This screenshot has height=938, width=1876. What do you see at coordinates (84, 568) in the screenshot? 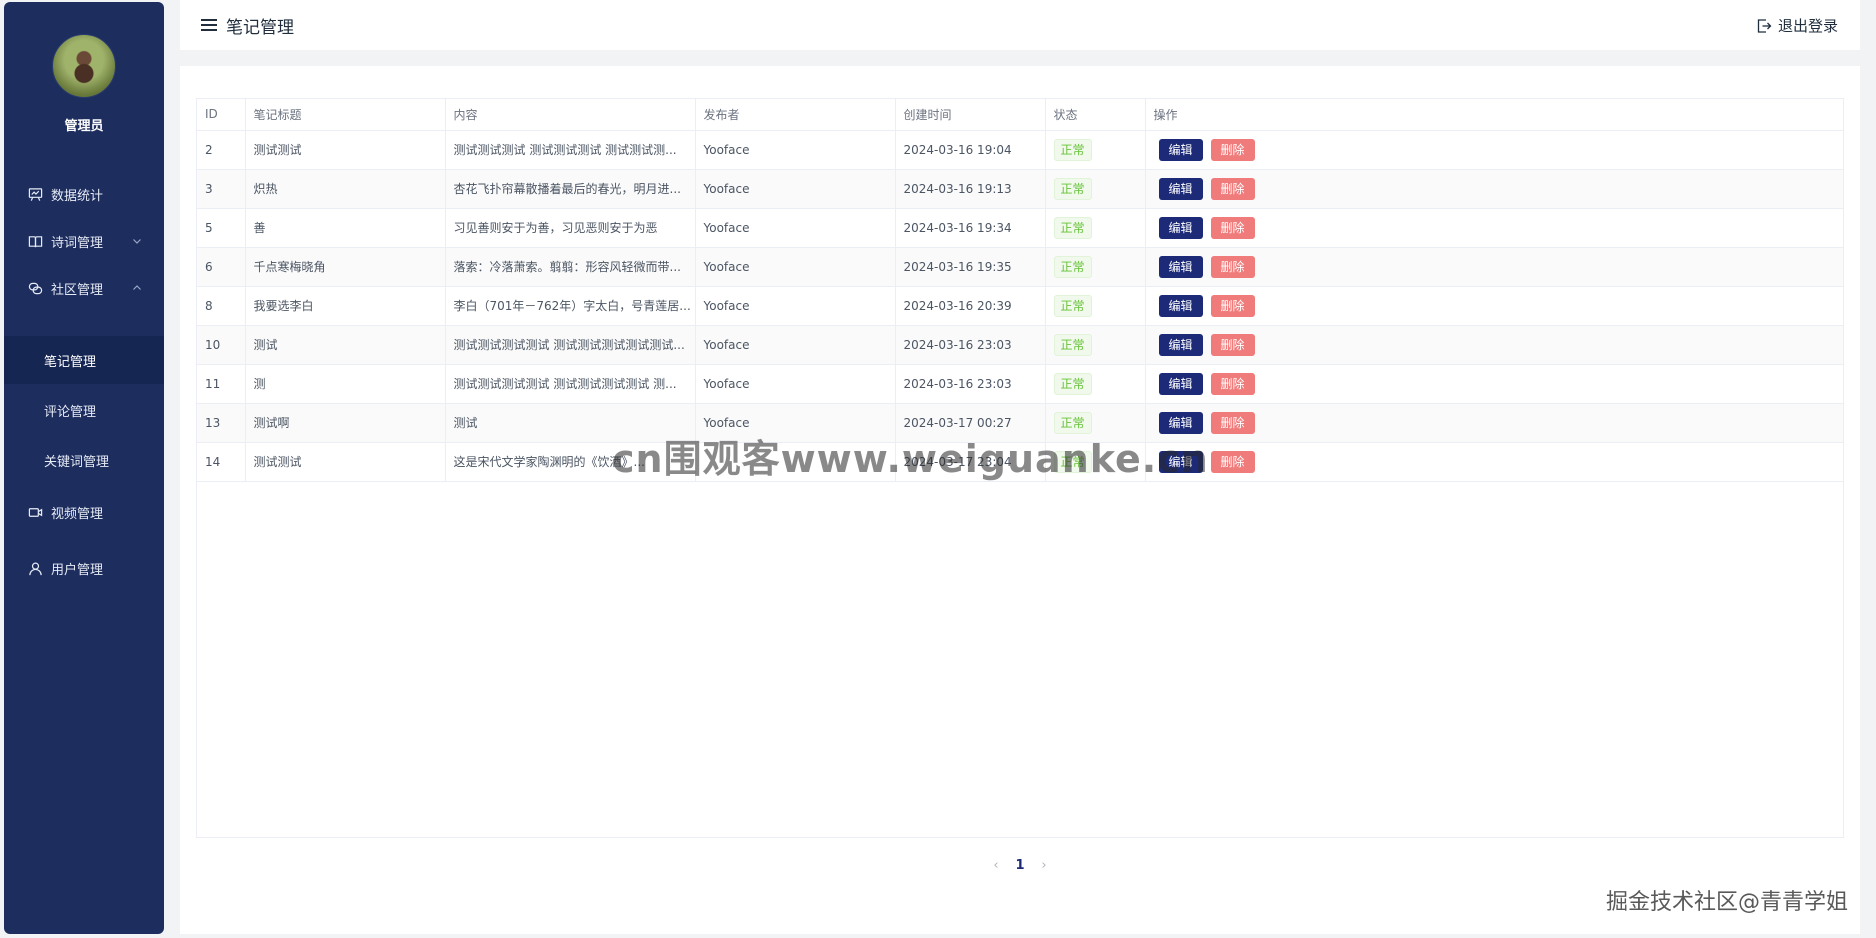
I see `sidebar-item-users: 用户管理` at bounding box center [84, 568].